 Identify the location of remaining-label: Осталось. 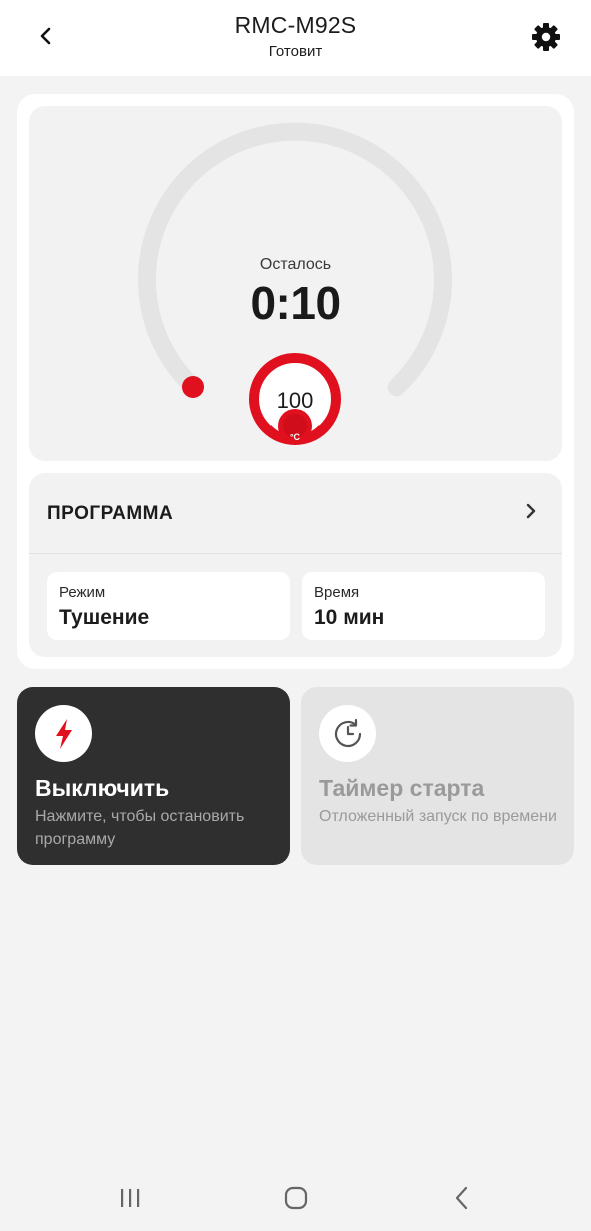
(295, 264).